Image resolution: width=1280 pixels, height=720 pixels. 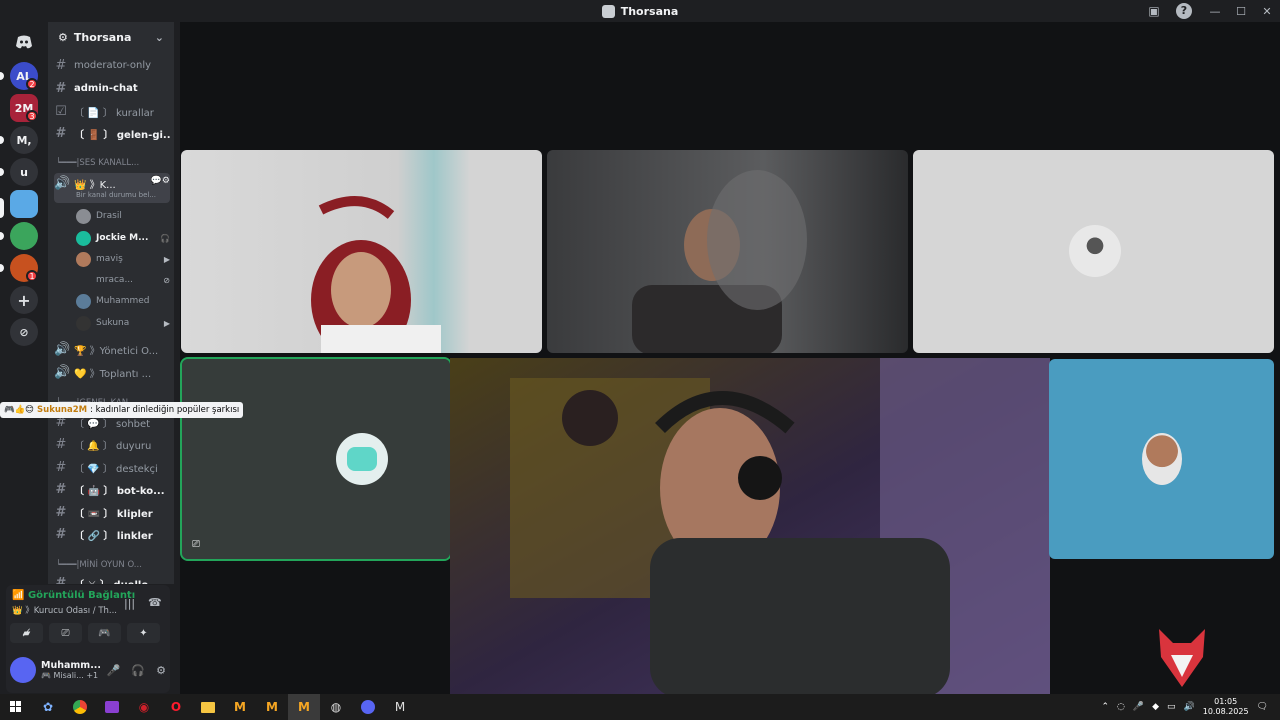 What do you see at coordinates (129, 603) in the screenshot?
I see `noise-suppression-icon: |||` at bounding box center [129, 603].